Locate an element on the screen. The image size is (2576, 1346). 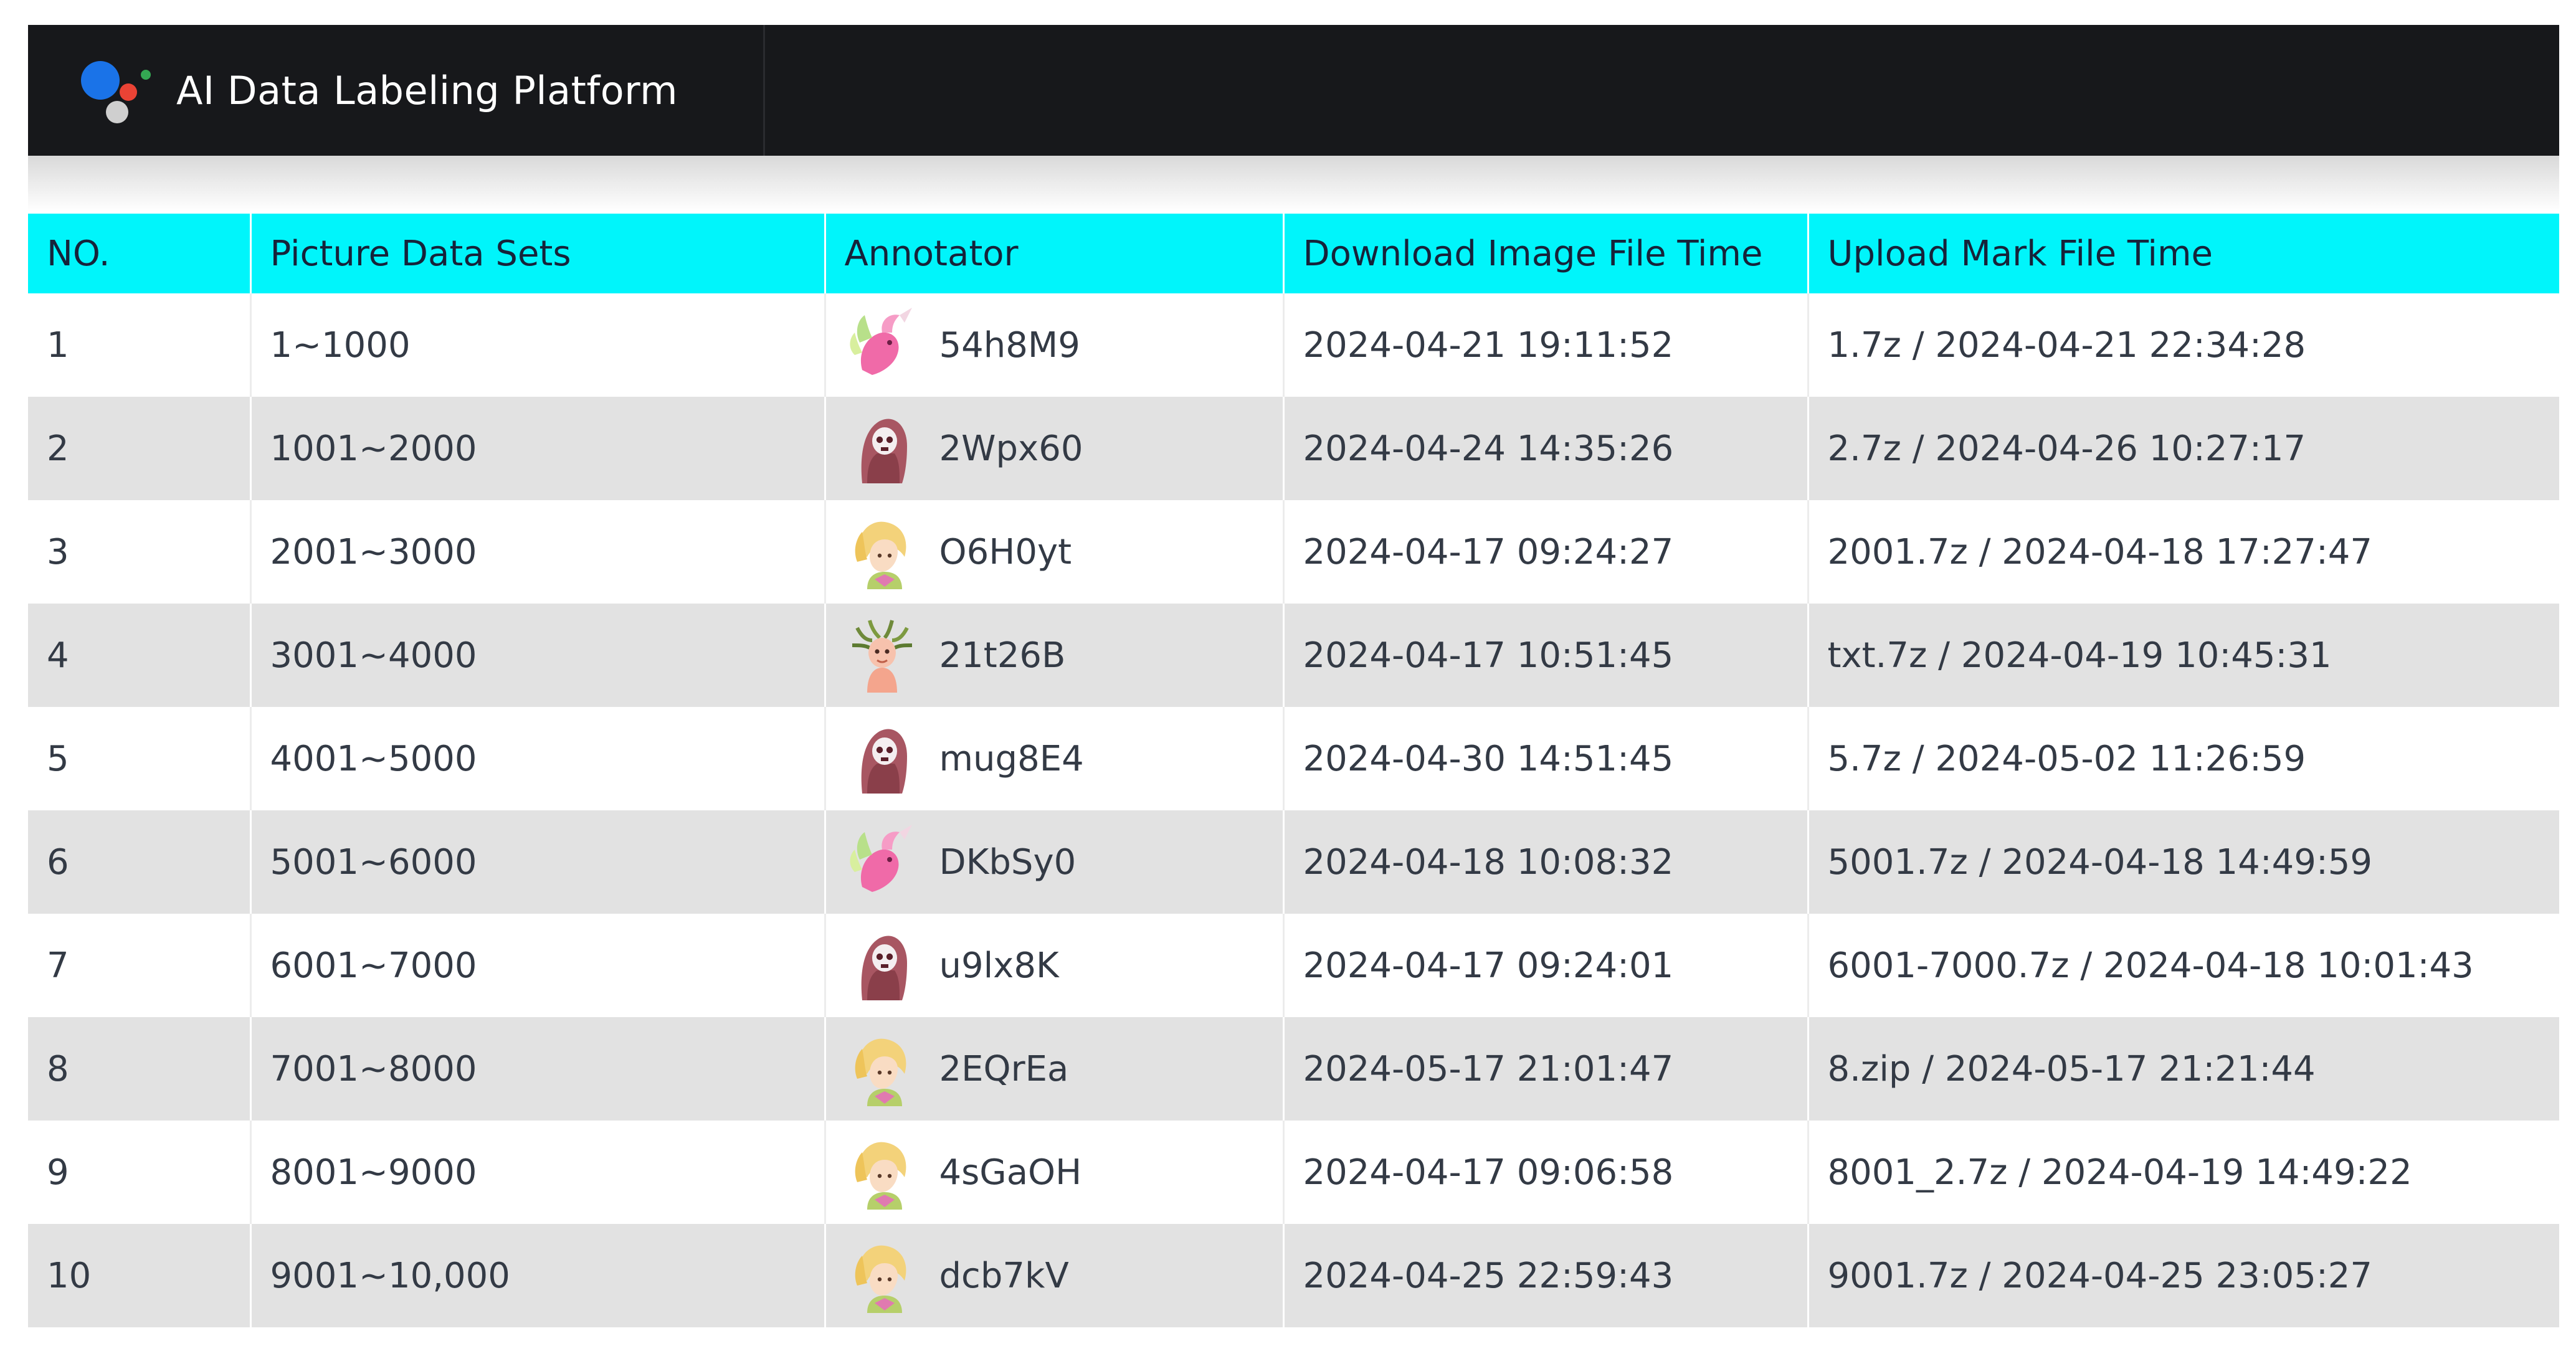
cell-download-time: 2024-04-17 09:06:58 is located at coordinates (1546, 1172).